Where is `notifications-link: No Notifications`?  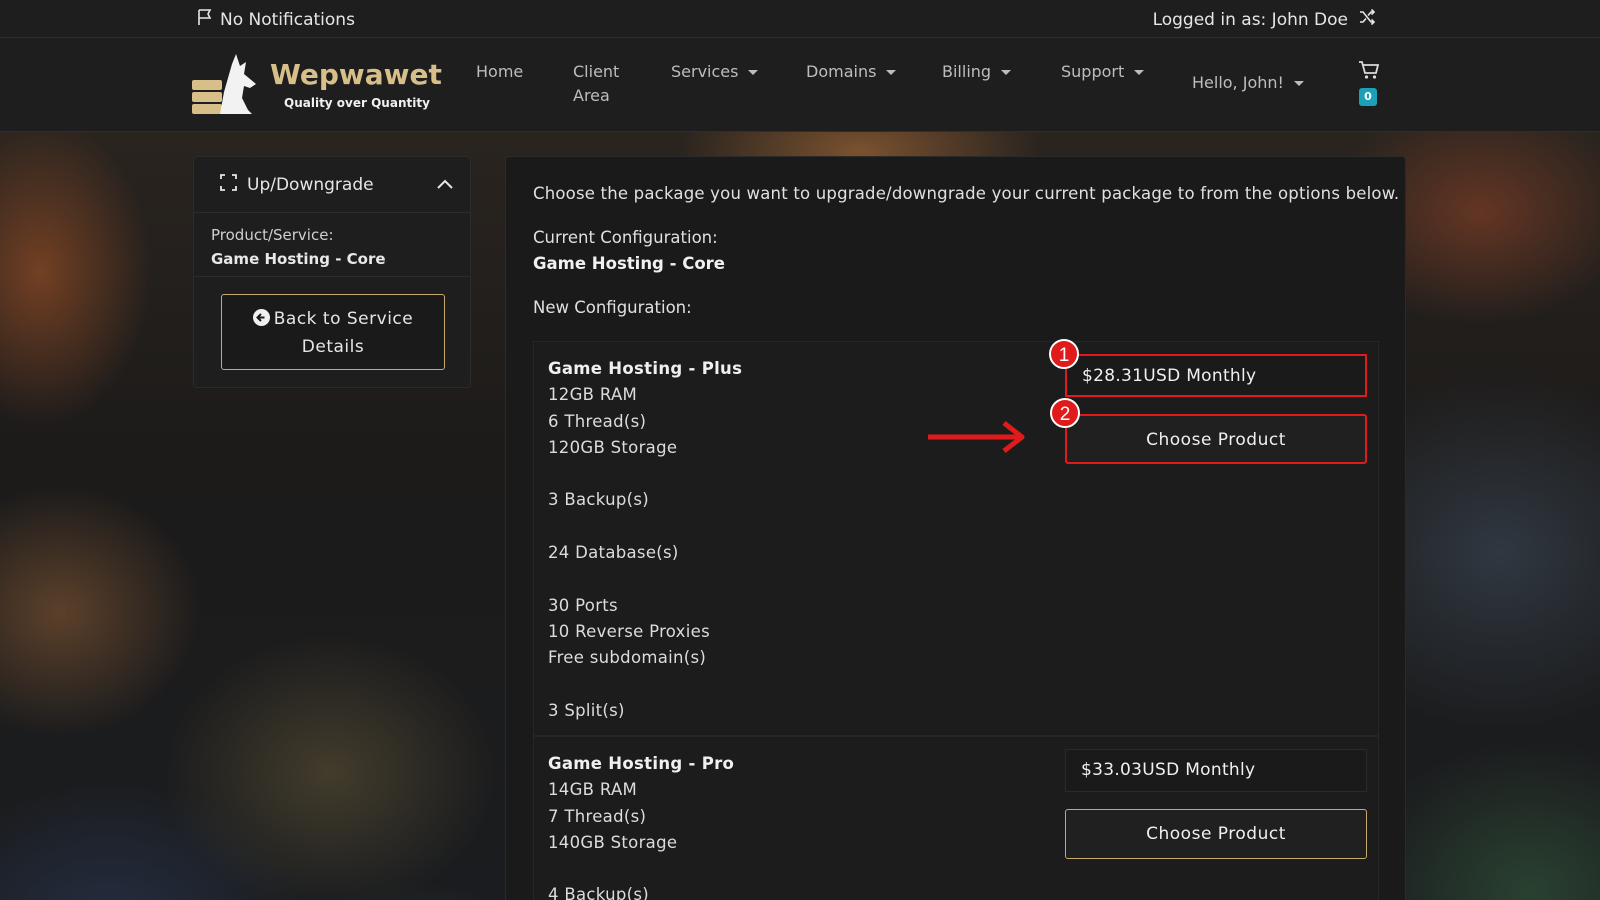 notifications-link: No Notifications is located at coordinates (275, 19).